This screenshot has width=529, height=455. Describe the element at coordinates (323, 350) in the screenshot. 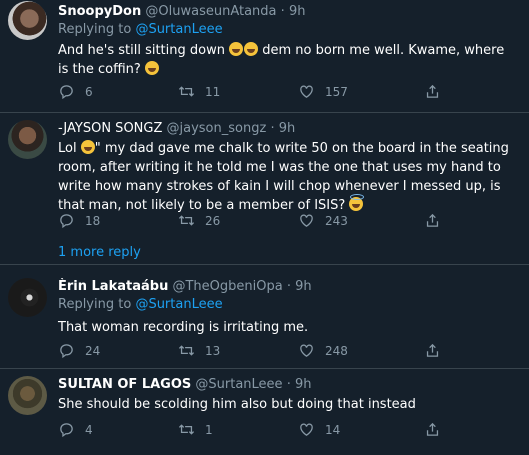

I see `like-button: 248` at that location.